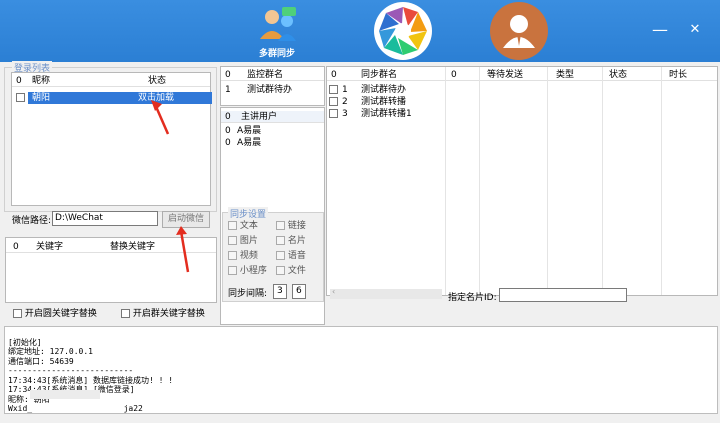  Describe the element at coordinates (299, 291) in the screenshot. I see `interval-to-input: 6` at that location.